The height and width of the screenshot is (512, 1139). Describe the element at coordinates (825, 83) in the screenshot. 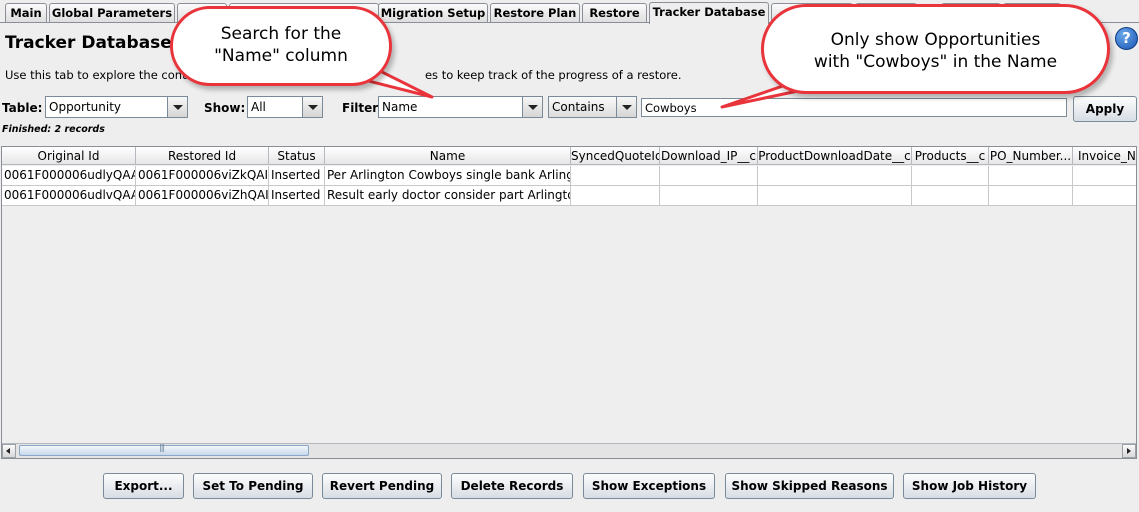

I see `callout-join-right` at that location.